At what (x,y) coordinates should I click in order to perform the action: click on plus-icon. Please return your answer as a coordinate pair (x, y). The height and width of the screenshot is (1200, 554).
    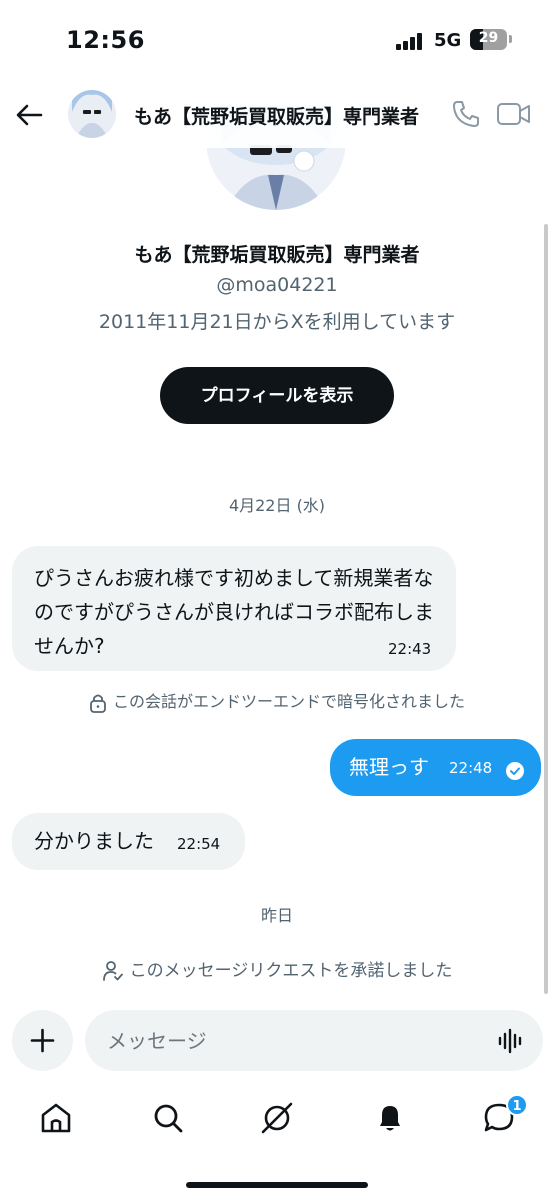
    Looking at the image, I should click on (42, 1040).